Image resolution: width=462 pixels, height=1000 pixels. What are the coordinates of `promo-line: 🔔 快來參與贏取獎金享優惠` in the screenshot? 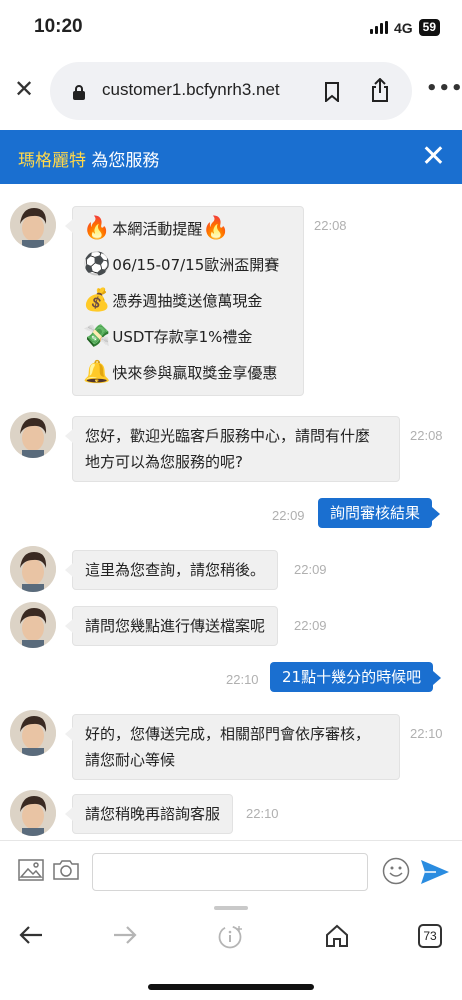 It's located at (188, 373).